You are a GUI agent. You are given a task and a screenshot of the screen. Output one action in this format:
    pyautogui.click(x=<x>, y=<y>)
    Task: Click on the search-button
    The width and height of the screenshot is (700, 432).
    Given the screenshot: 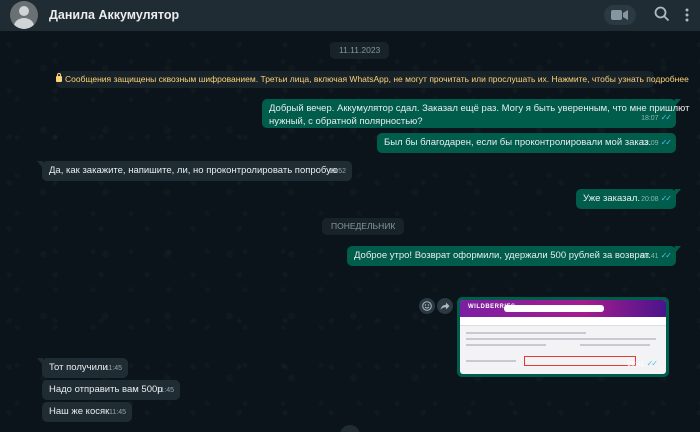 What is the action you would take?
    pyautogui.click(x=662, y=14)
    